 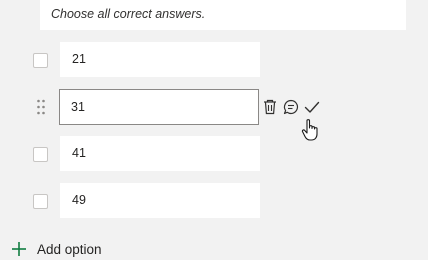 What do you see at coordinates (160, 59) in the screenshot?
I see `option-input-1: 21` at bounding box center [160, 59].